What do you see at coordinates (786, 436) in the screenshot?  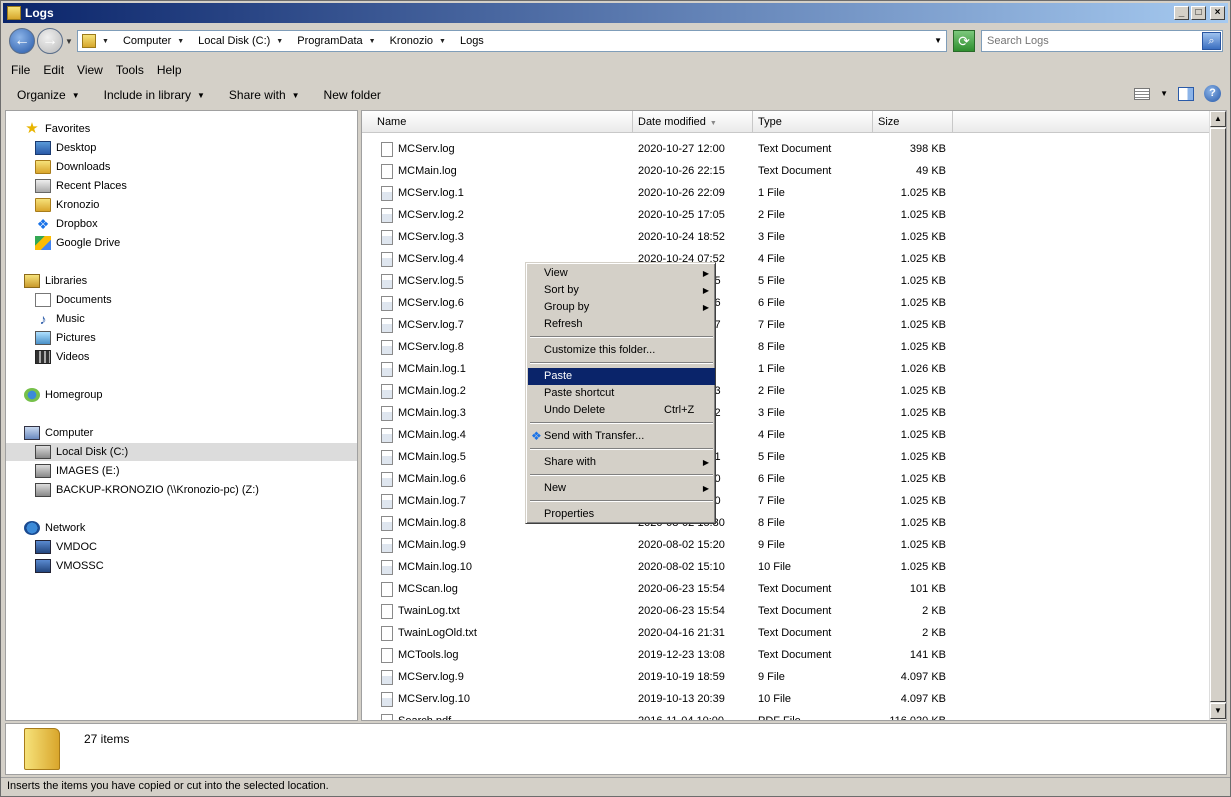 I see `file-row: MCMain.log.42020-08-25 …14 File1.025 KB` at bounding box center [786, 436].